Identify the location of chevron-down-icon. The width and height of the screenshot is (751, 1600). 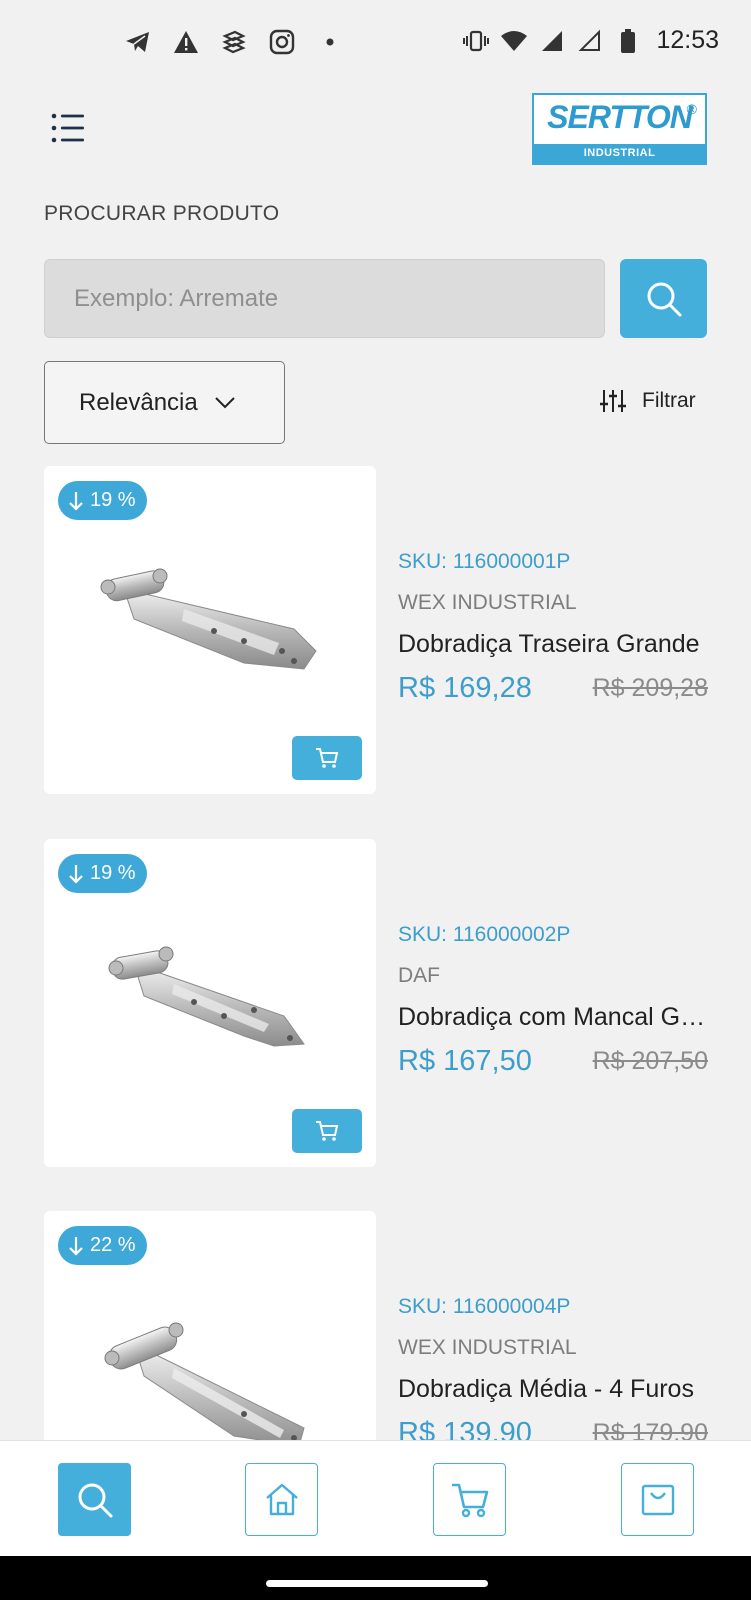
(225, 402).